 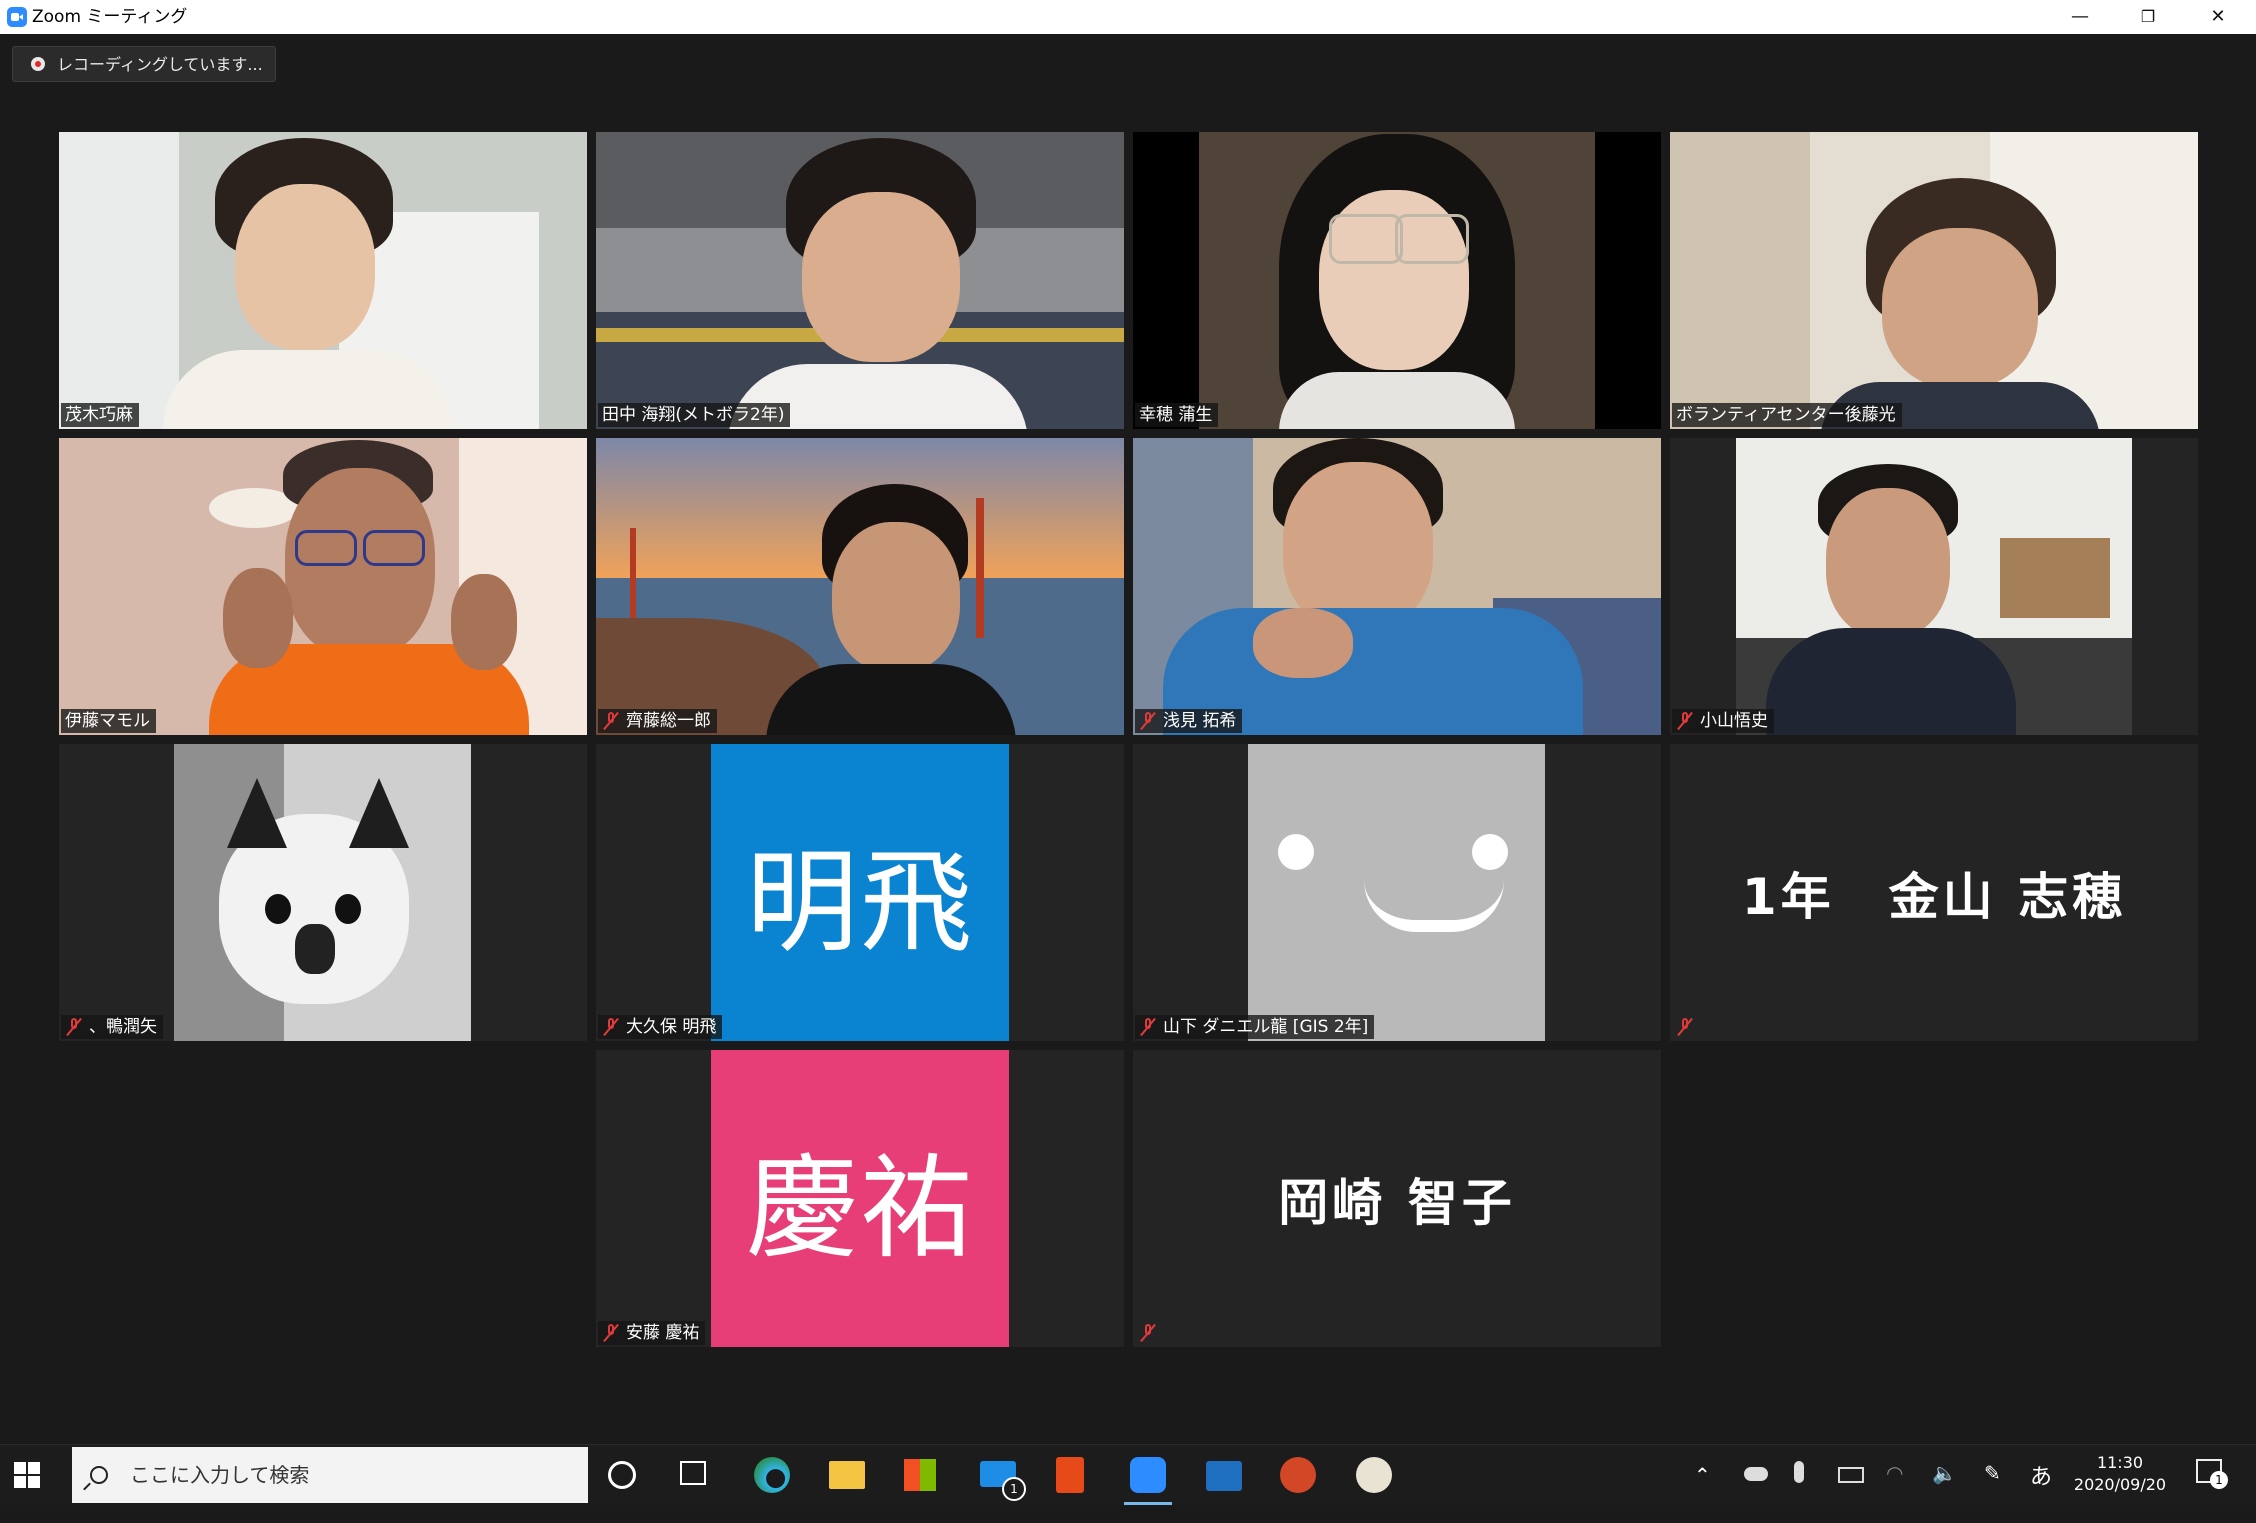 I want to click on task-view-icon, so click(x=693, y=1473).